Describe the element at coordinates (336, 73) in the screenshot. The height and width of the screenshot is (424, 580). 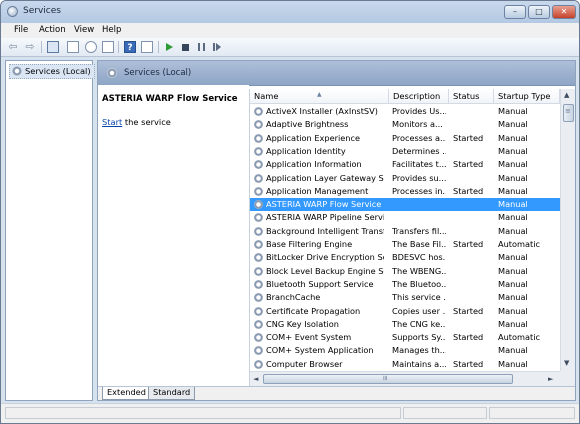
I see `pane-header: Services (Local)` at that location.